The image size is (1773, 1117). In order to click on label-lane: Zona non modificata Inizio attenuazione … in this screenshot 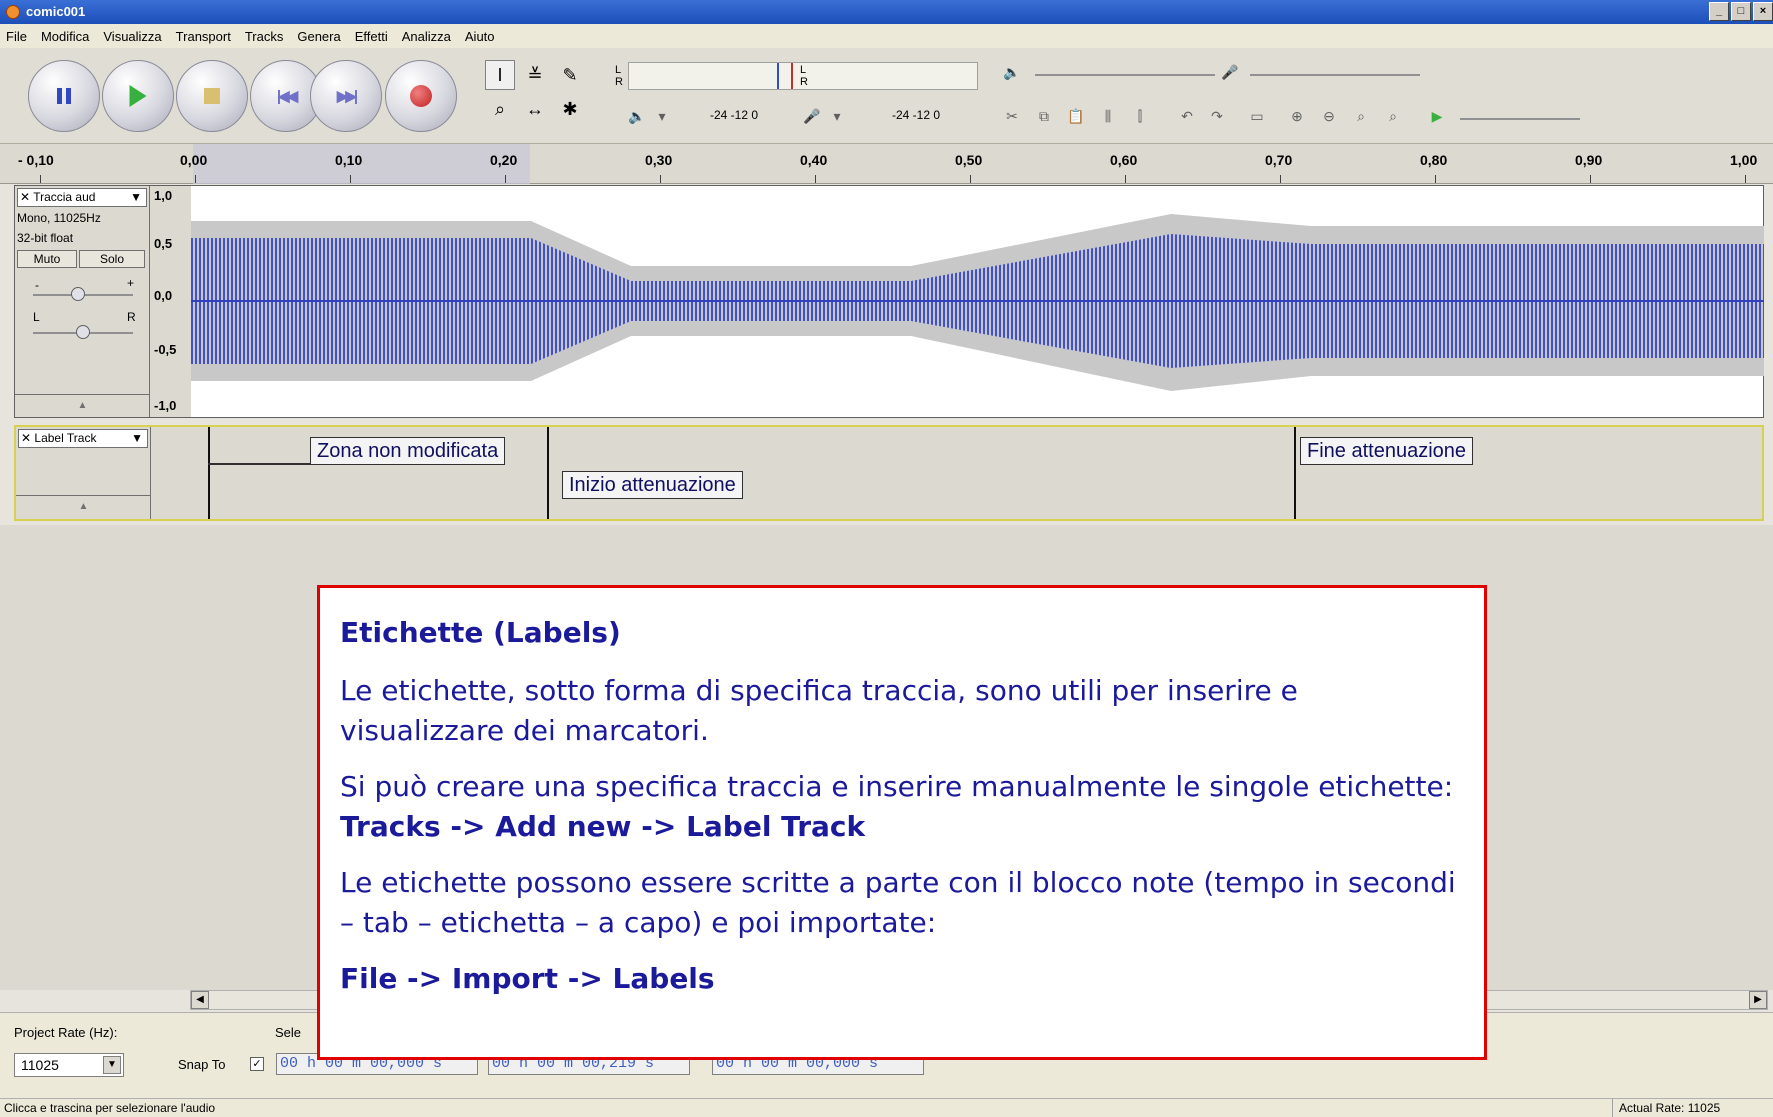, I will do `click(977, 473)`.